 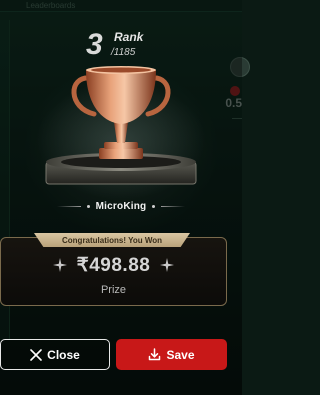 What do you see at coordinates (180, 354) in the screenshot?
I see `save-button-label: Save` at bounding box center [180, 354].